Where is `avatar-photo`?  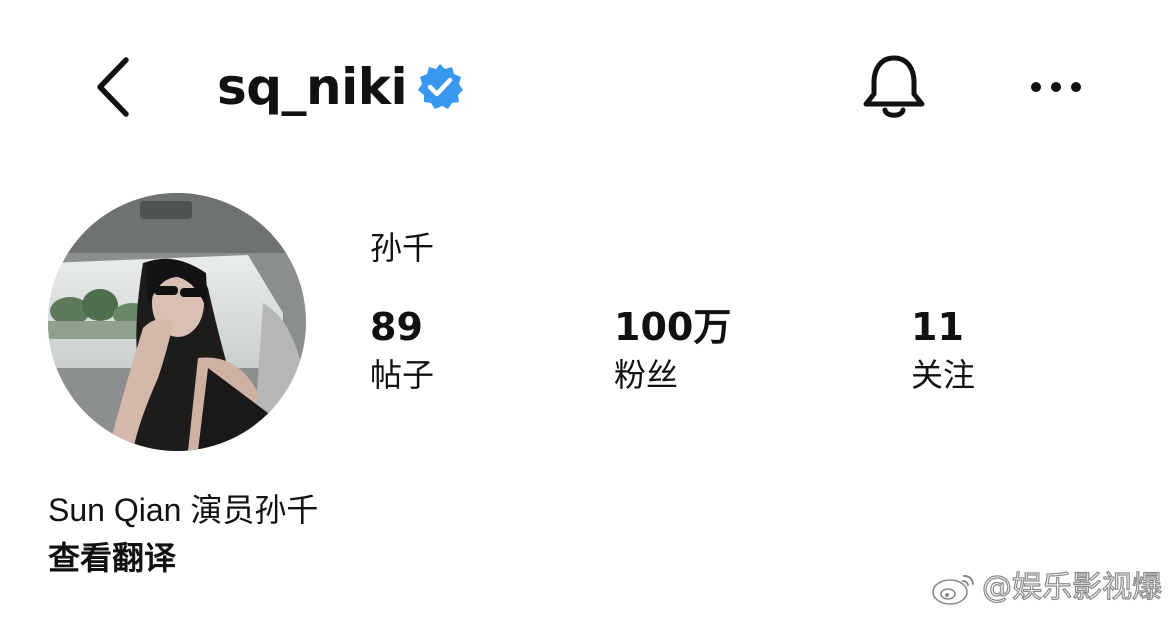
avatar-photo is located at coordinates (177, 322).